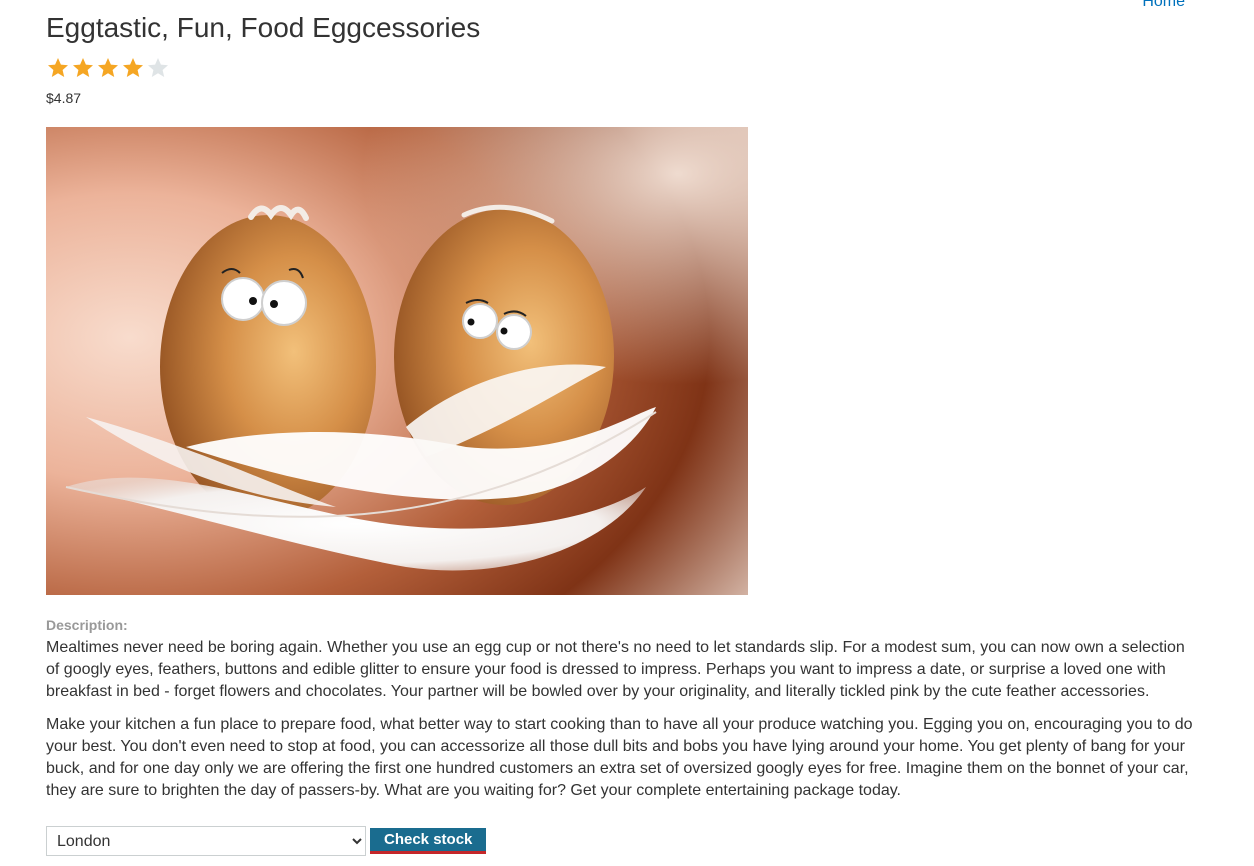  Describe the element at coordinates (64, 98) in the screenshot. I see `product-price: $4.87` at that location.